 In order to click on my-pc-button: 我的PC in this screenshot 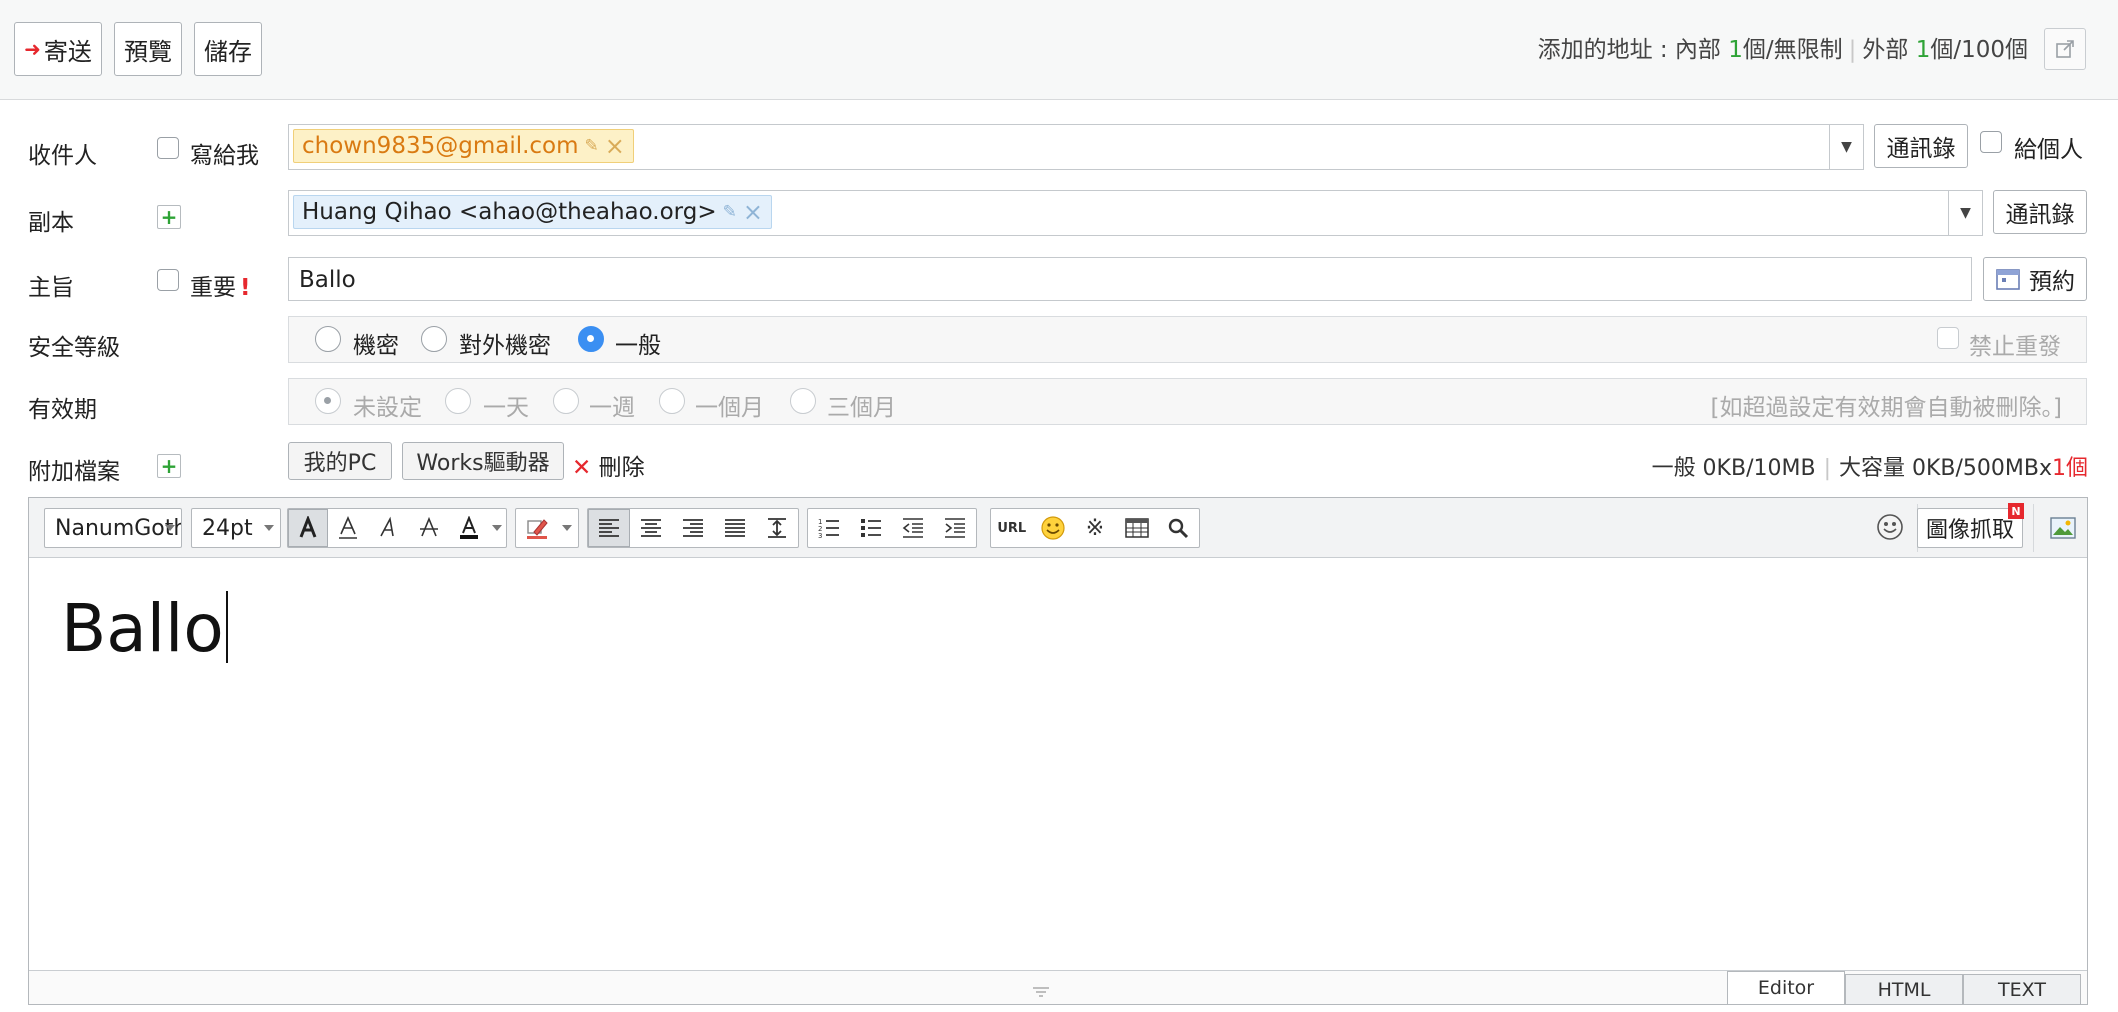, I will do `click(340, 461)`.